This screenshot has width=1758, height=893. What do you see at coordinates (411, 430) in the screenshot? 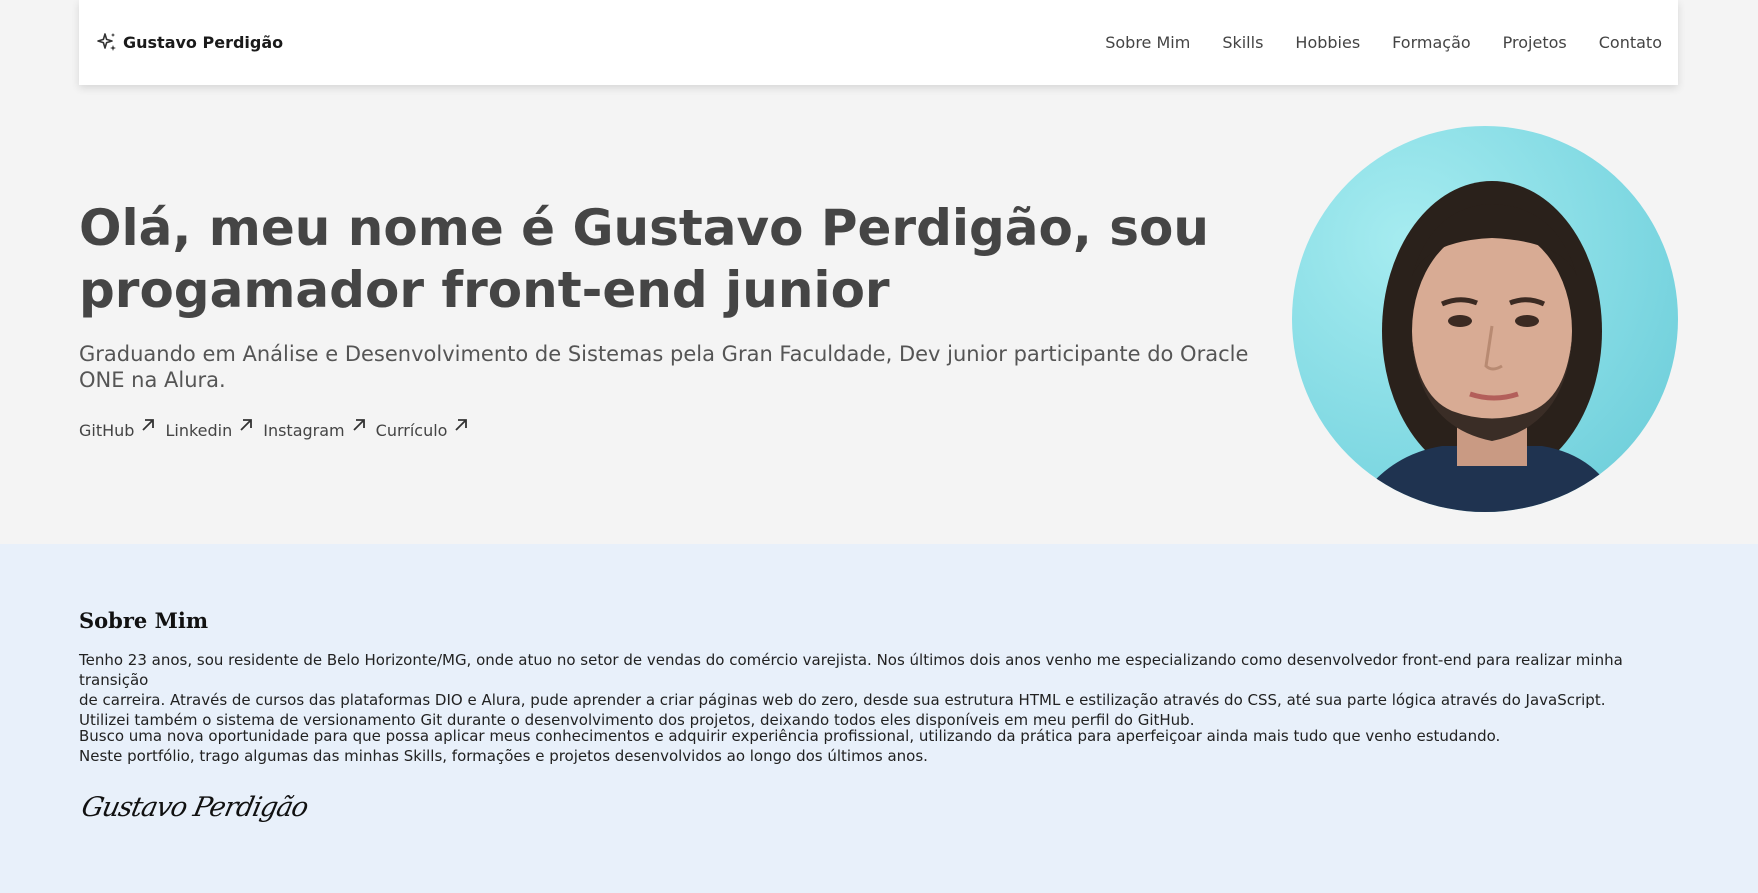
I see `curriculo-link-label: Currículo` at bounding box center [411, 430].